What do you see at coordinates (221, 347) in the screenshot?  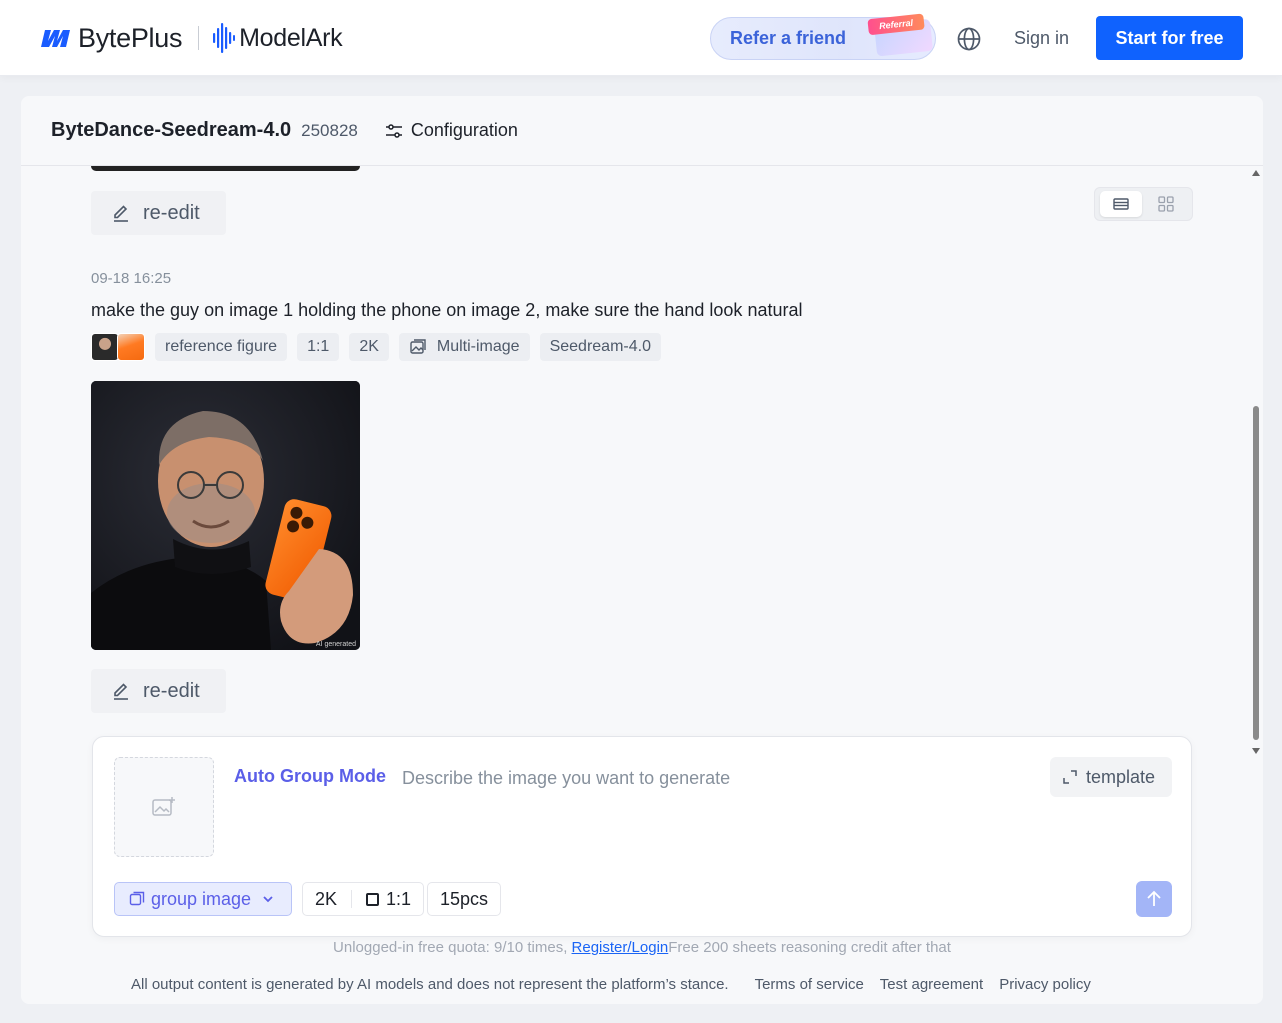 I see `tag-reference-figure: reference figure` at bounding box center [221, 347].